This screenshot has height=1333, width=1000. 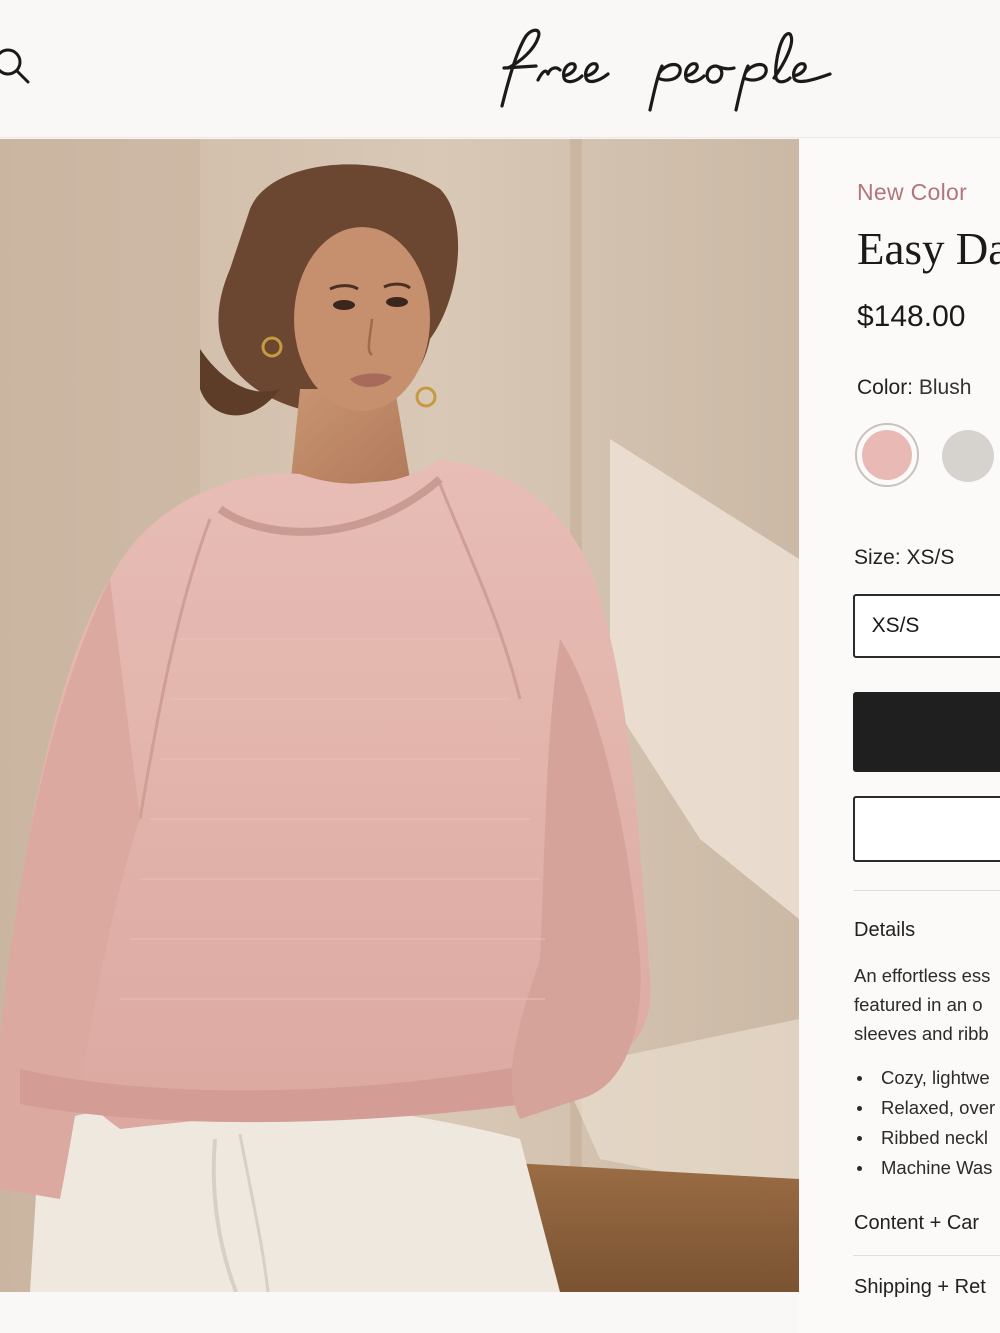 What do you see at coordinates (904, 558) in the screenshot?
I see `size-label: Size: XS/S` at bounding box center [904, 558].